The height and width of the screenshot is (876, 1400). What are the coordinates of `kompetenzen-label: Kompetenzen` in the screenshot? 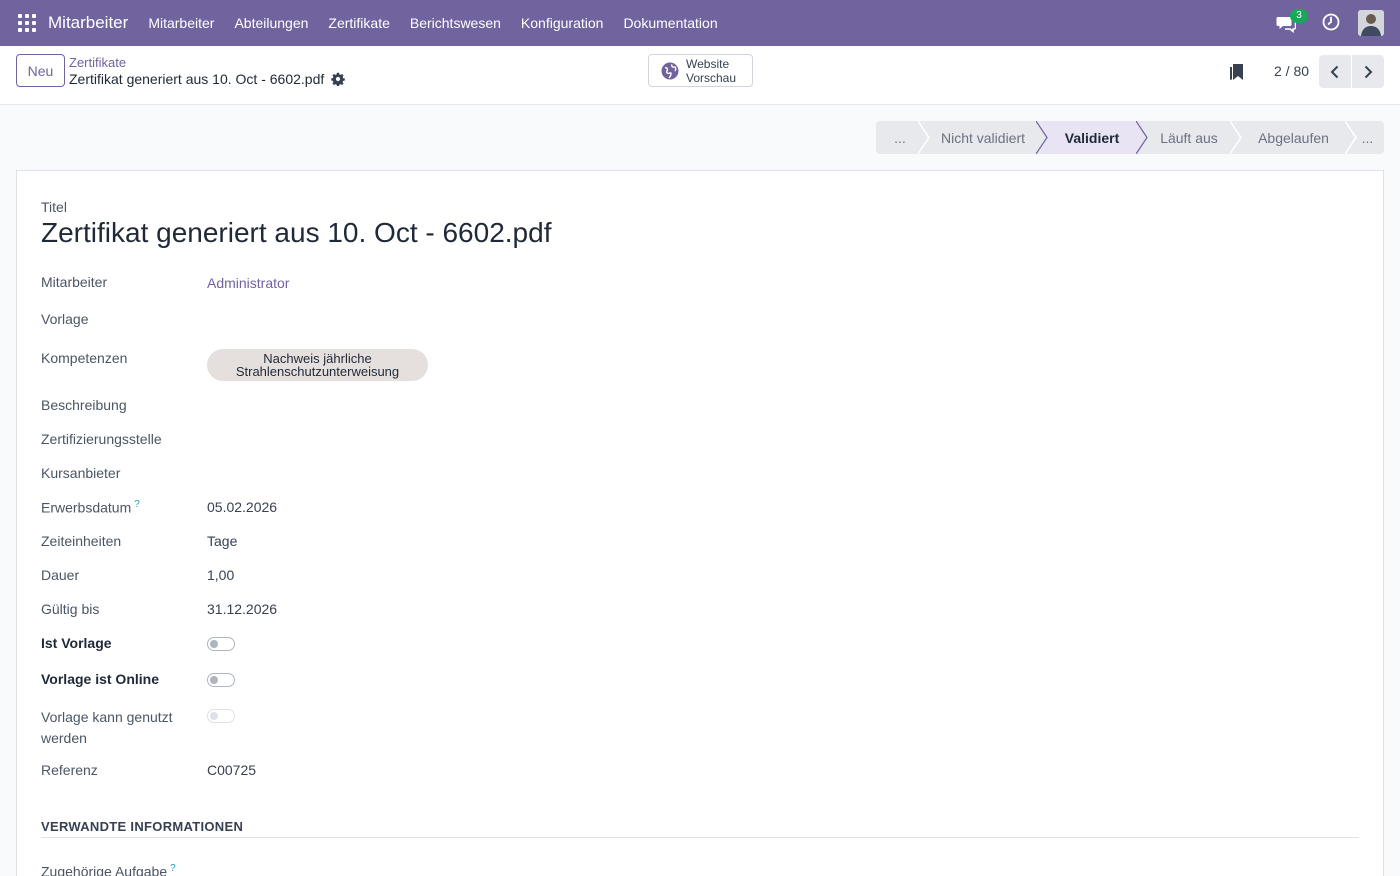 It's located at (84, 358).